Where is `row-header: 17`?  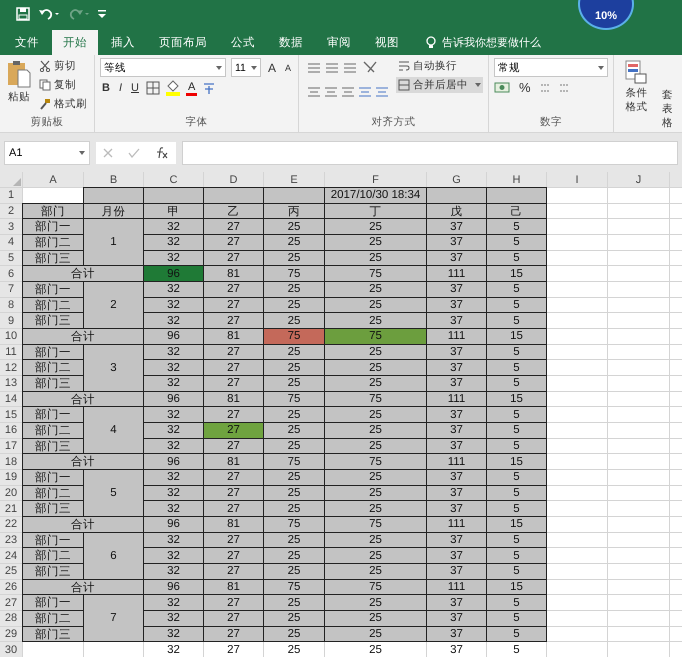 row-header: 17 is located at coordinates (11, 446).